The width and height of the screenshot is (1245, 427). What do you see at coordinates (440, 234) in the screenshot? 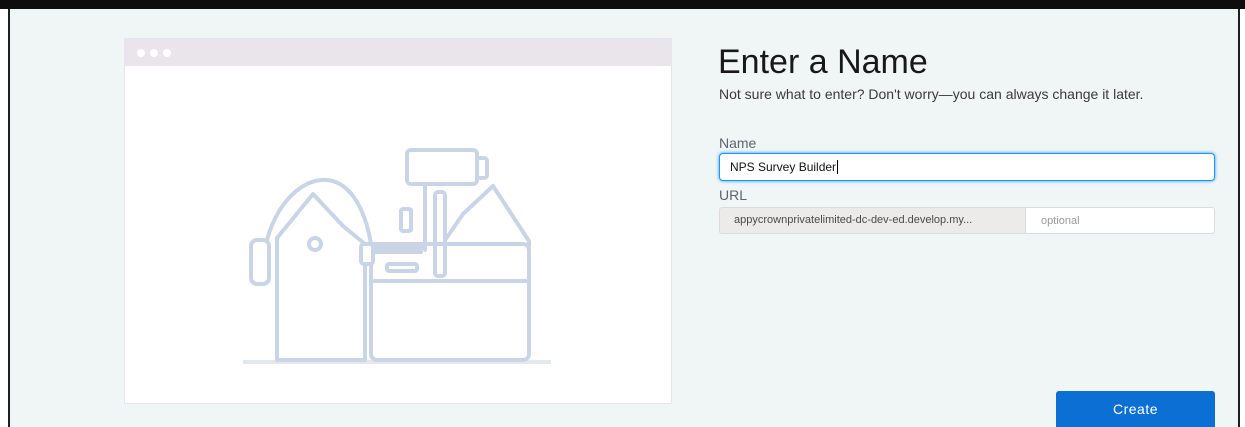
I see `crank-post` at bounding box center [440, 234].